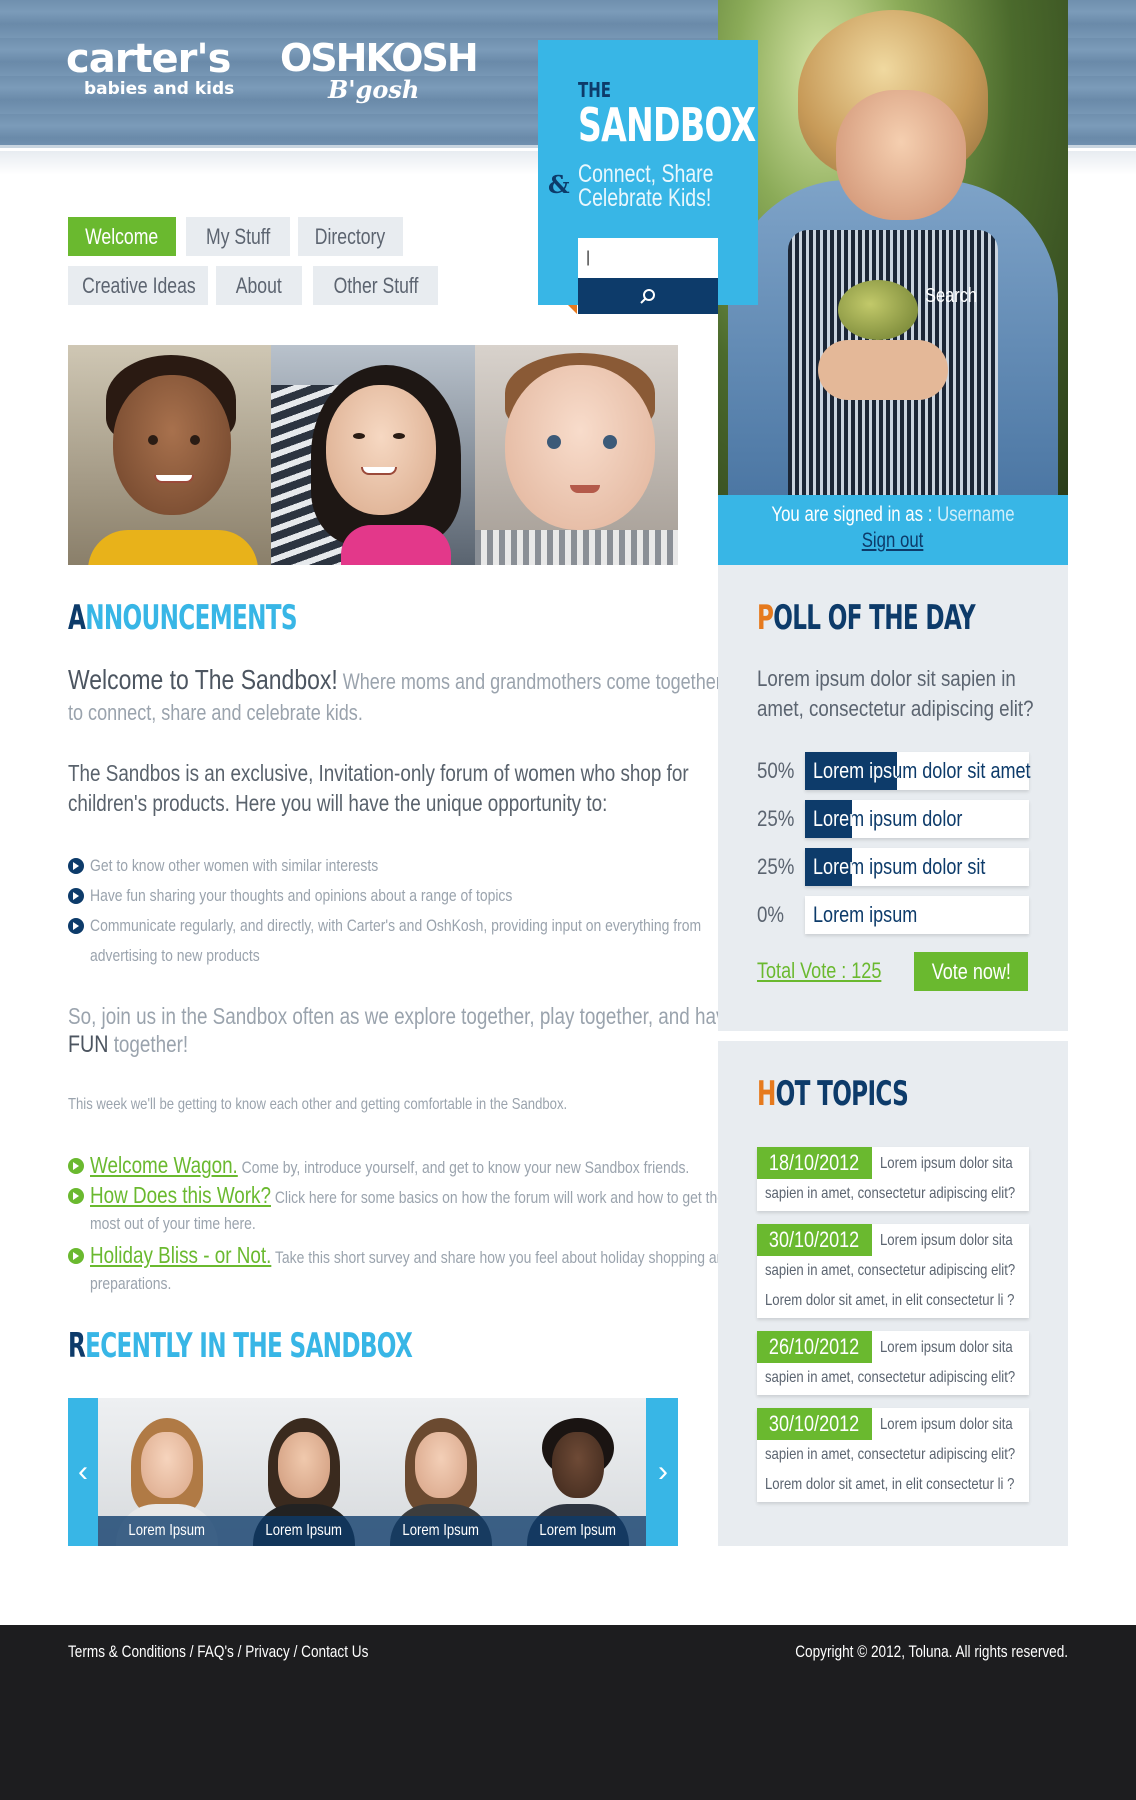  What do you see at coordinates (901, 155) in the screenshot?
I see `hero-face` at bounding box center [901, 155].